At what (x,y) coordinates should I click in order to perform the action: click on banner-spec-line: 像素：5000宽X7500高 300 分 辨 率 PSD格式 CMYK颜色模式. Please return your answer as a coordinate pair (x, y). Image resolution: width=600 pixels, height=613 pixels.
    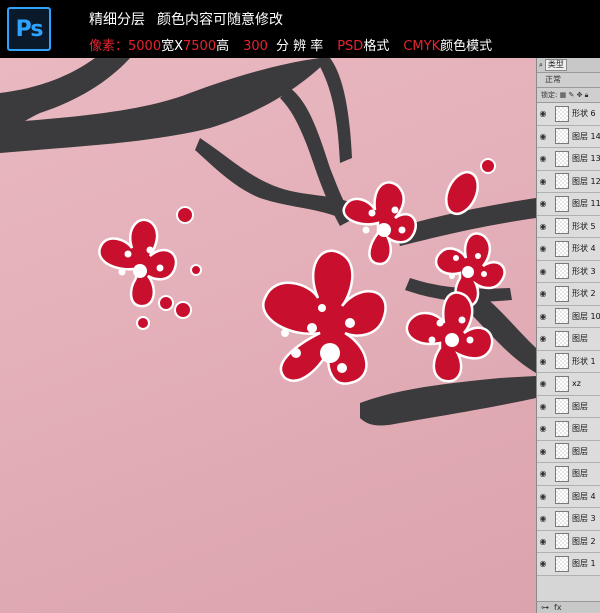
    Looking at the image, I should click on (290, 44).